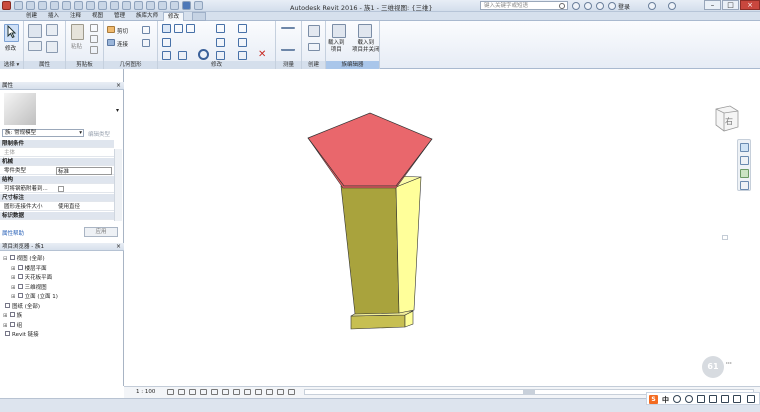  Describe the element at coordinates (178, 28) in the screenshot. I see `offset-icon` at that location.